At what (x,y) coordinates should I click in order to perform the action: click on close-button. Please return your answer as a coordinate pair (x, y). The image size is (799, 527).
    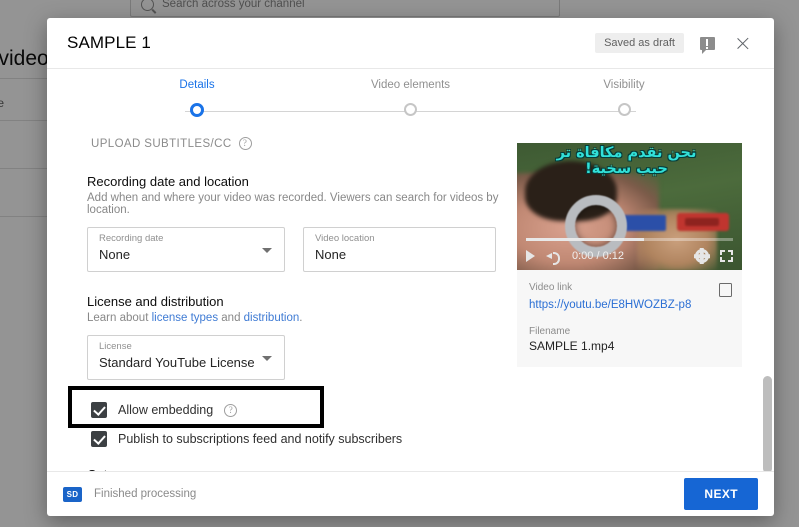
    Looking at the image, I should click on (743, 43).